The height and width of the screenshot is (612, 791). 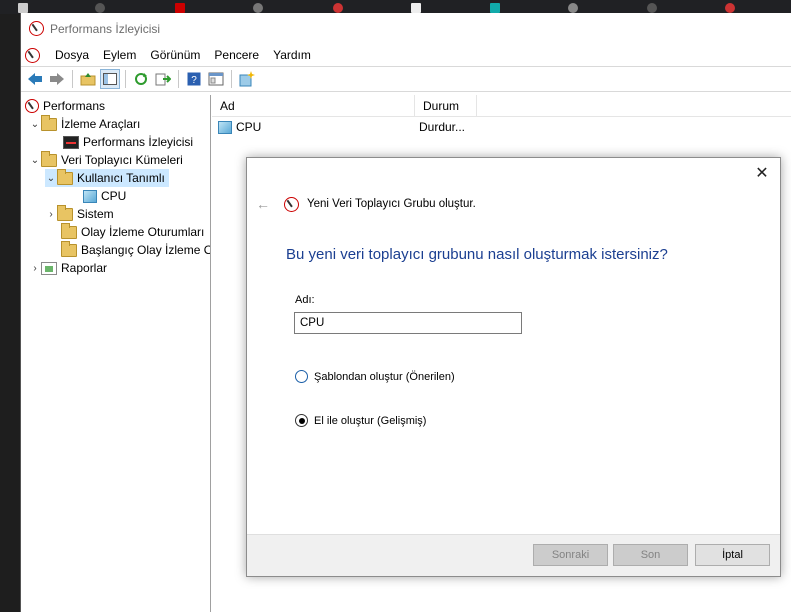 I want to click on menu-action: Eylem, so click(x=119, y=55).